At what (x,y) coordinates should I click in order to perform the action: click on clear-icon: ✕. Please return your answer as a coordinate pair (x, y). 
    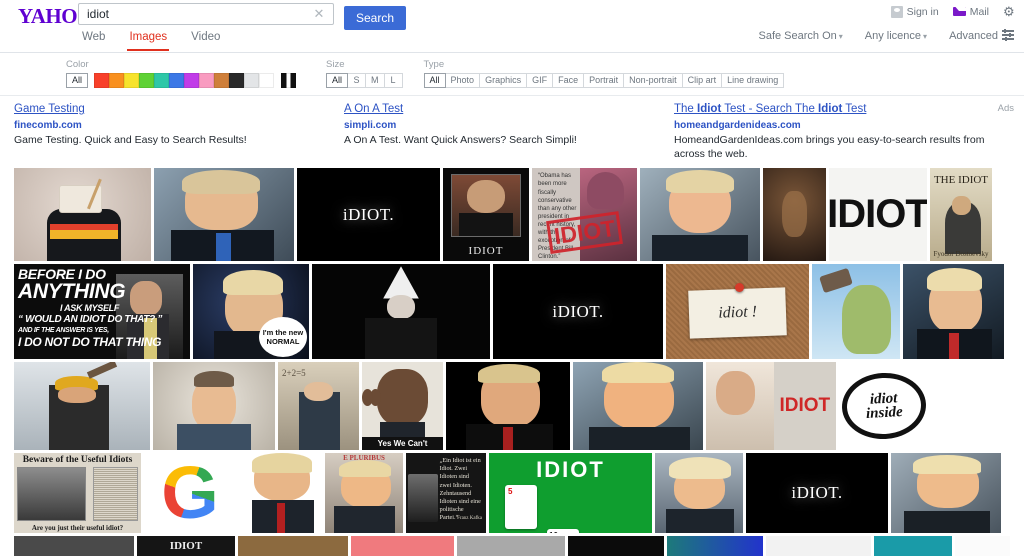
    Looking at the image, I should click on (319, 14).